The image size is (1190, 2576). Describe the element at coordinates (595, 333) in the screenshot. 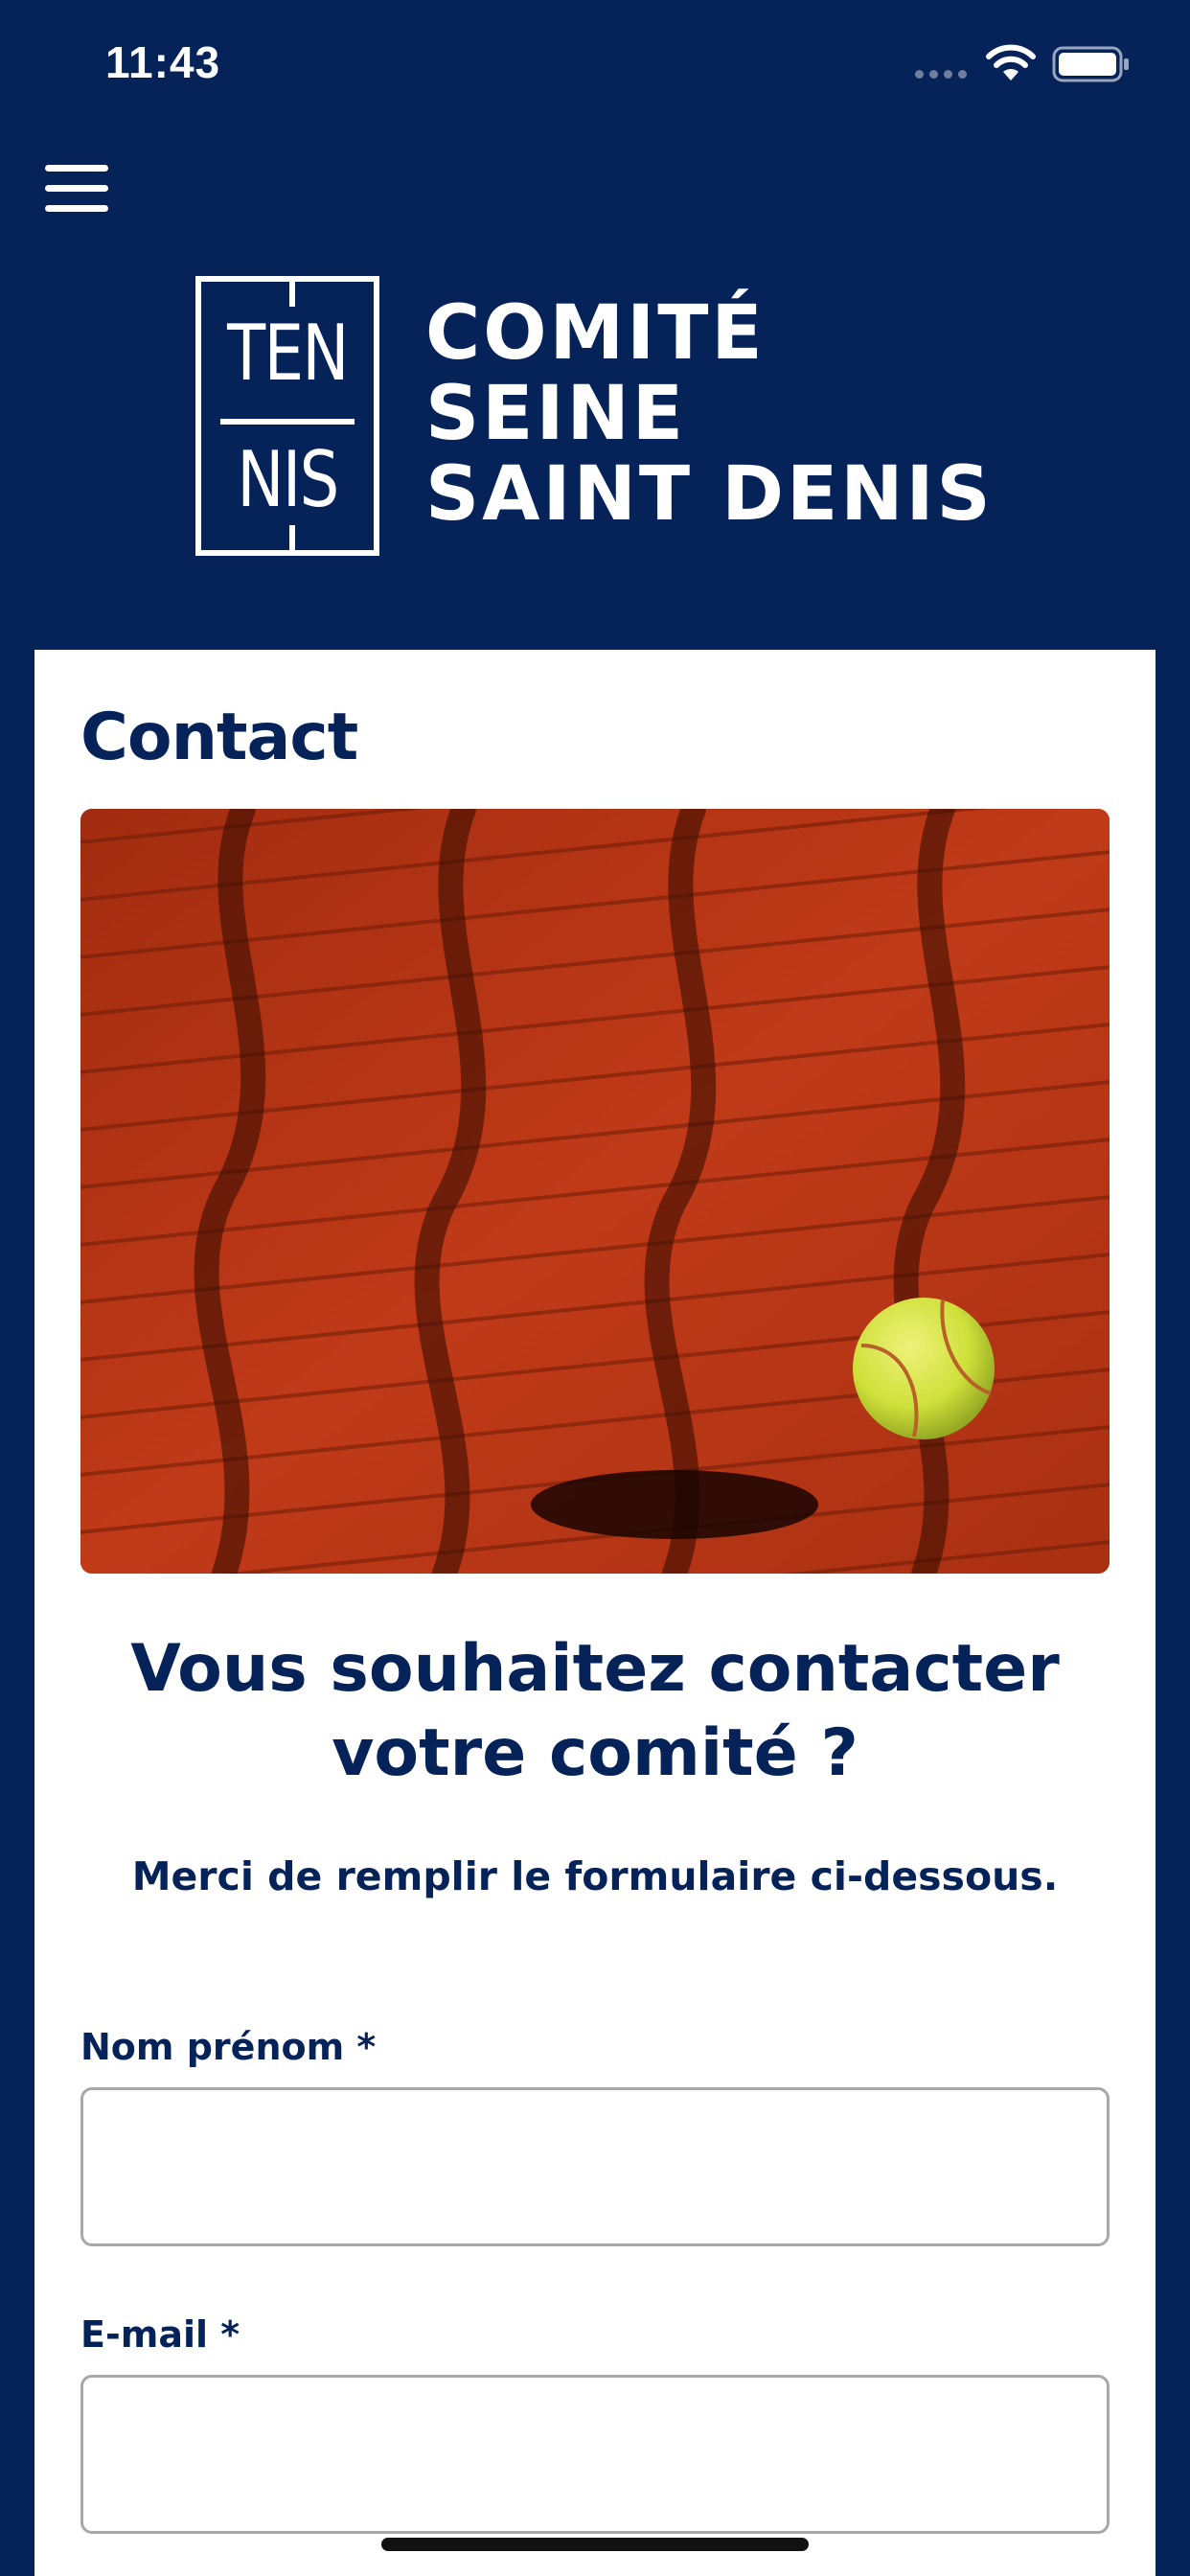

I see `logo-line-1: COMITÉ` at that location.